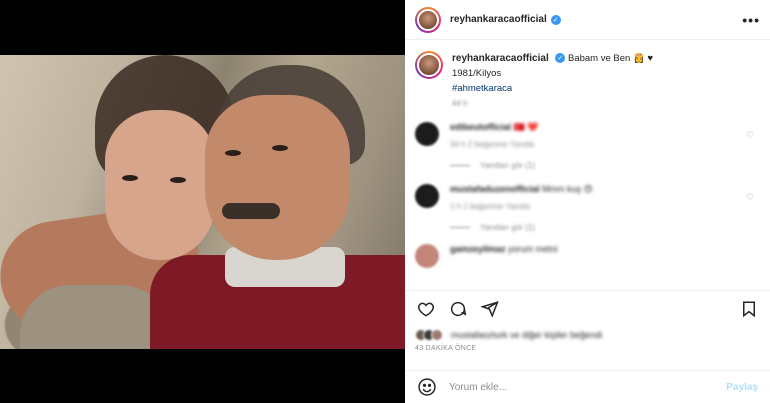 The height and width of the screenshot is (403, 770). I want to click on add-comment-bar: Yorum ekle... Paylaş, so click(587, 386).